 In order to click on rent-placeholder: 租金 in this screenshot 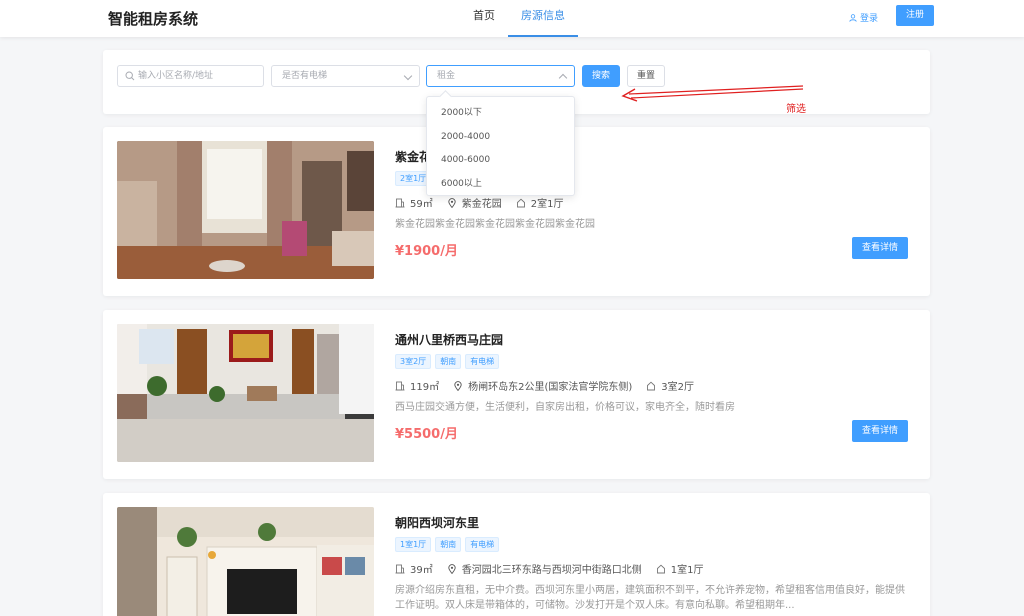, I will do `click(446, 76)`.